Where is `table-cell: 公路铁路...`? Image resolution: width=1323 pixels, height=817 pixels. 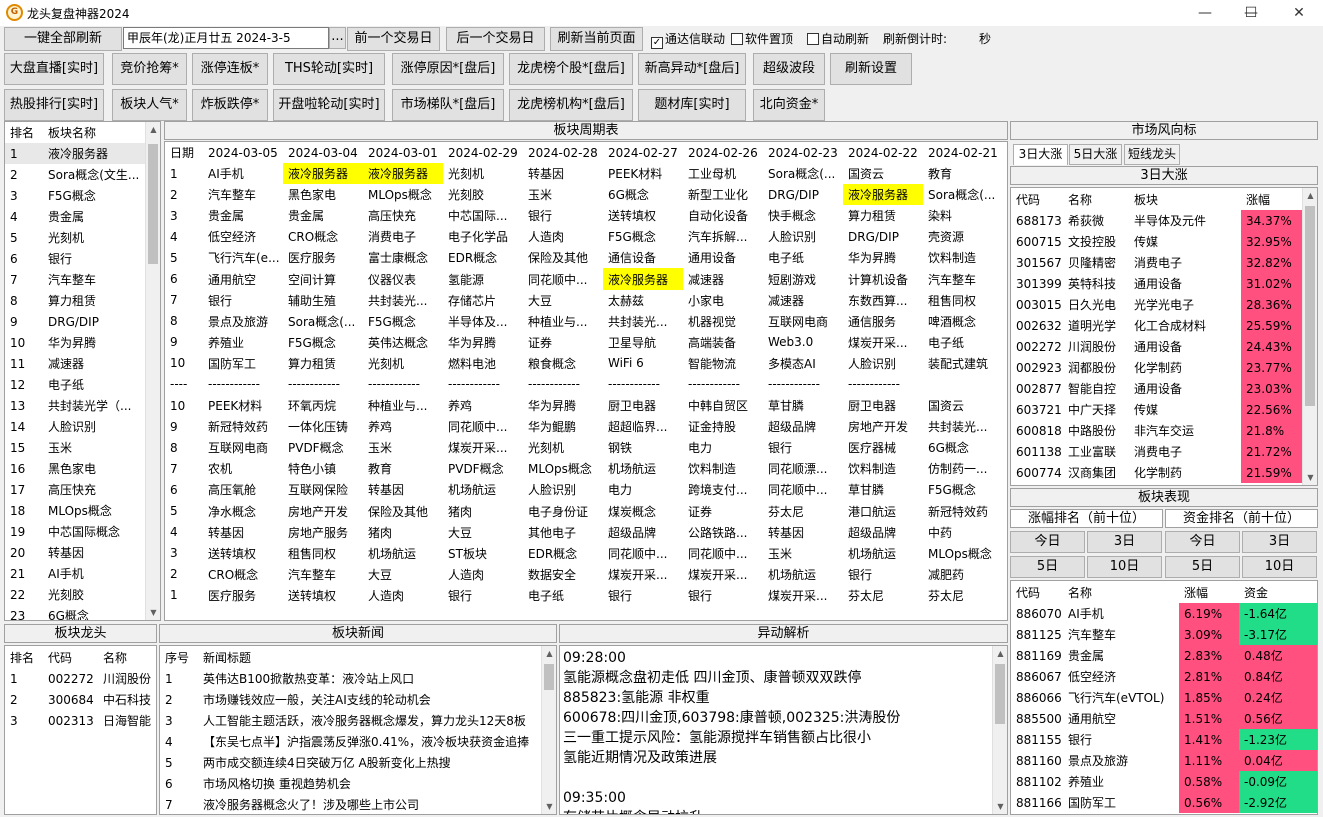
table-cell: 公路铁路... is located at coordinates (723, 532).